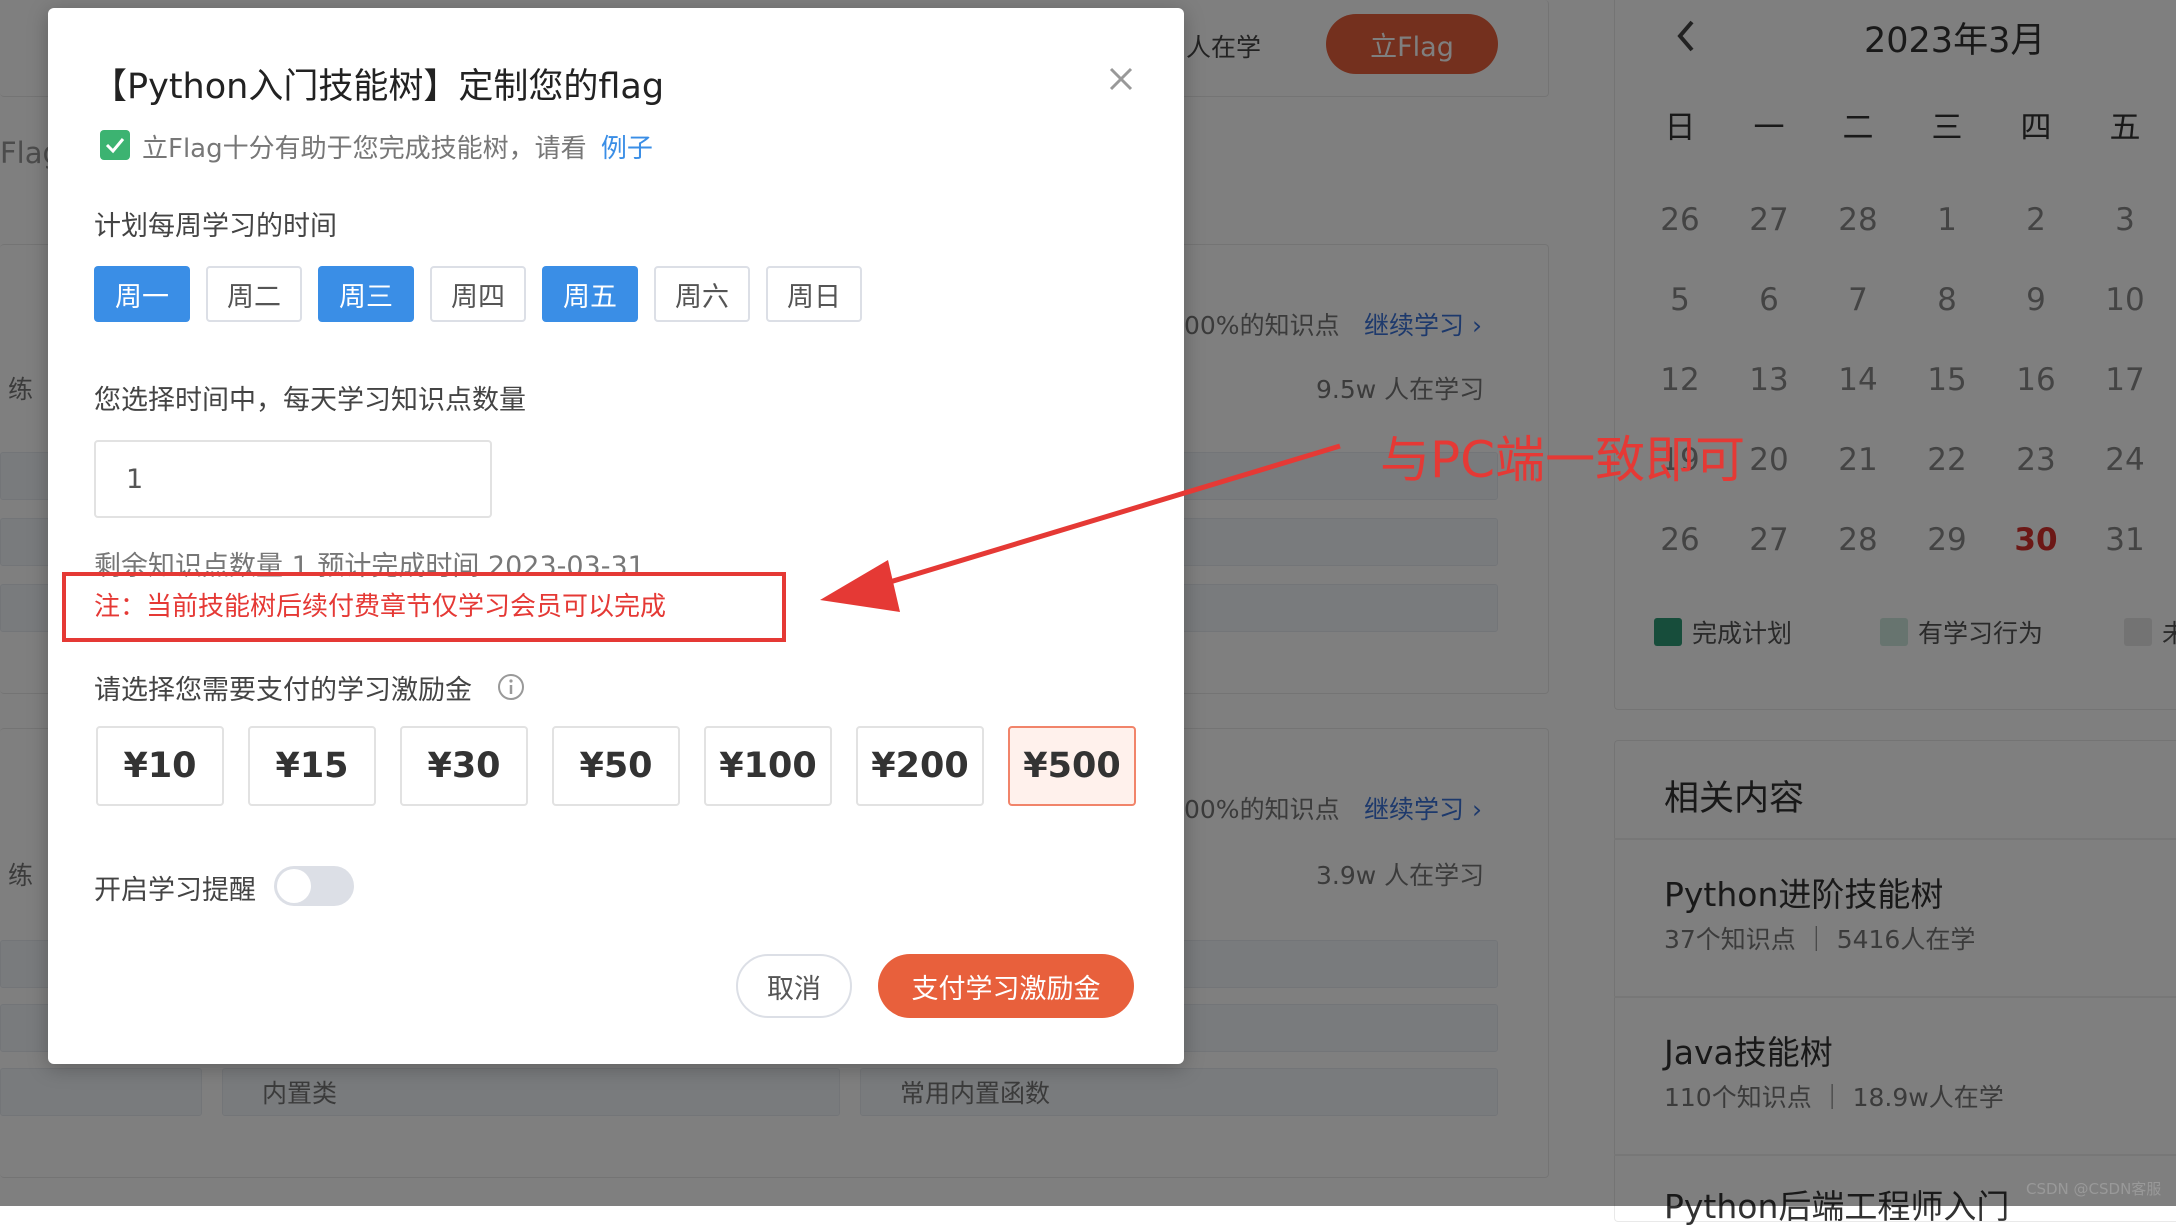  I want to click on annotation-arrow, so click(1080, 527).